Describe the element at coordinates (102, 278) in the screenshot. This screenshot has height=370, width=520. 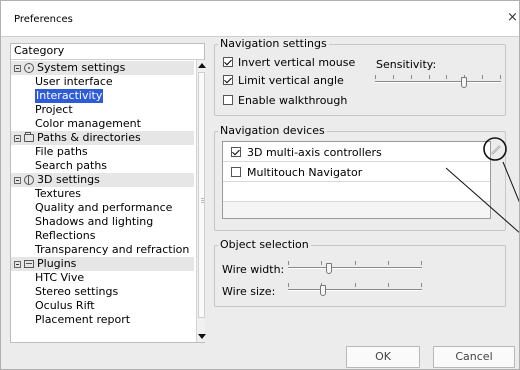
I see `tree-item: HTC Vive` at that location.